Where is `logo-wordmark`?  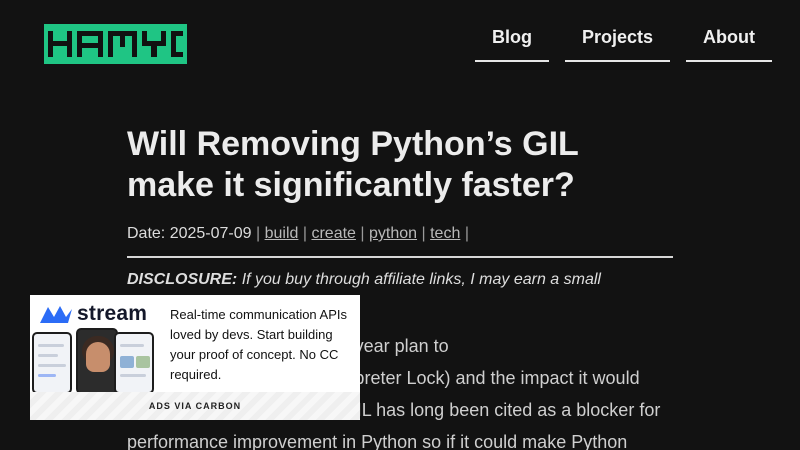 logo-wordmark is located at coordinates (115, 44).